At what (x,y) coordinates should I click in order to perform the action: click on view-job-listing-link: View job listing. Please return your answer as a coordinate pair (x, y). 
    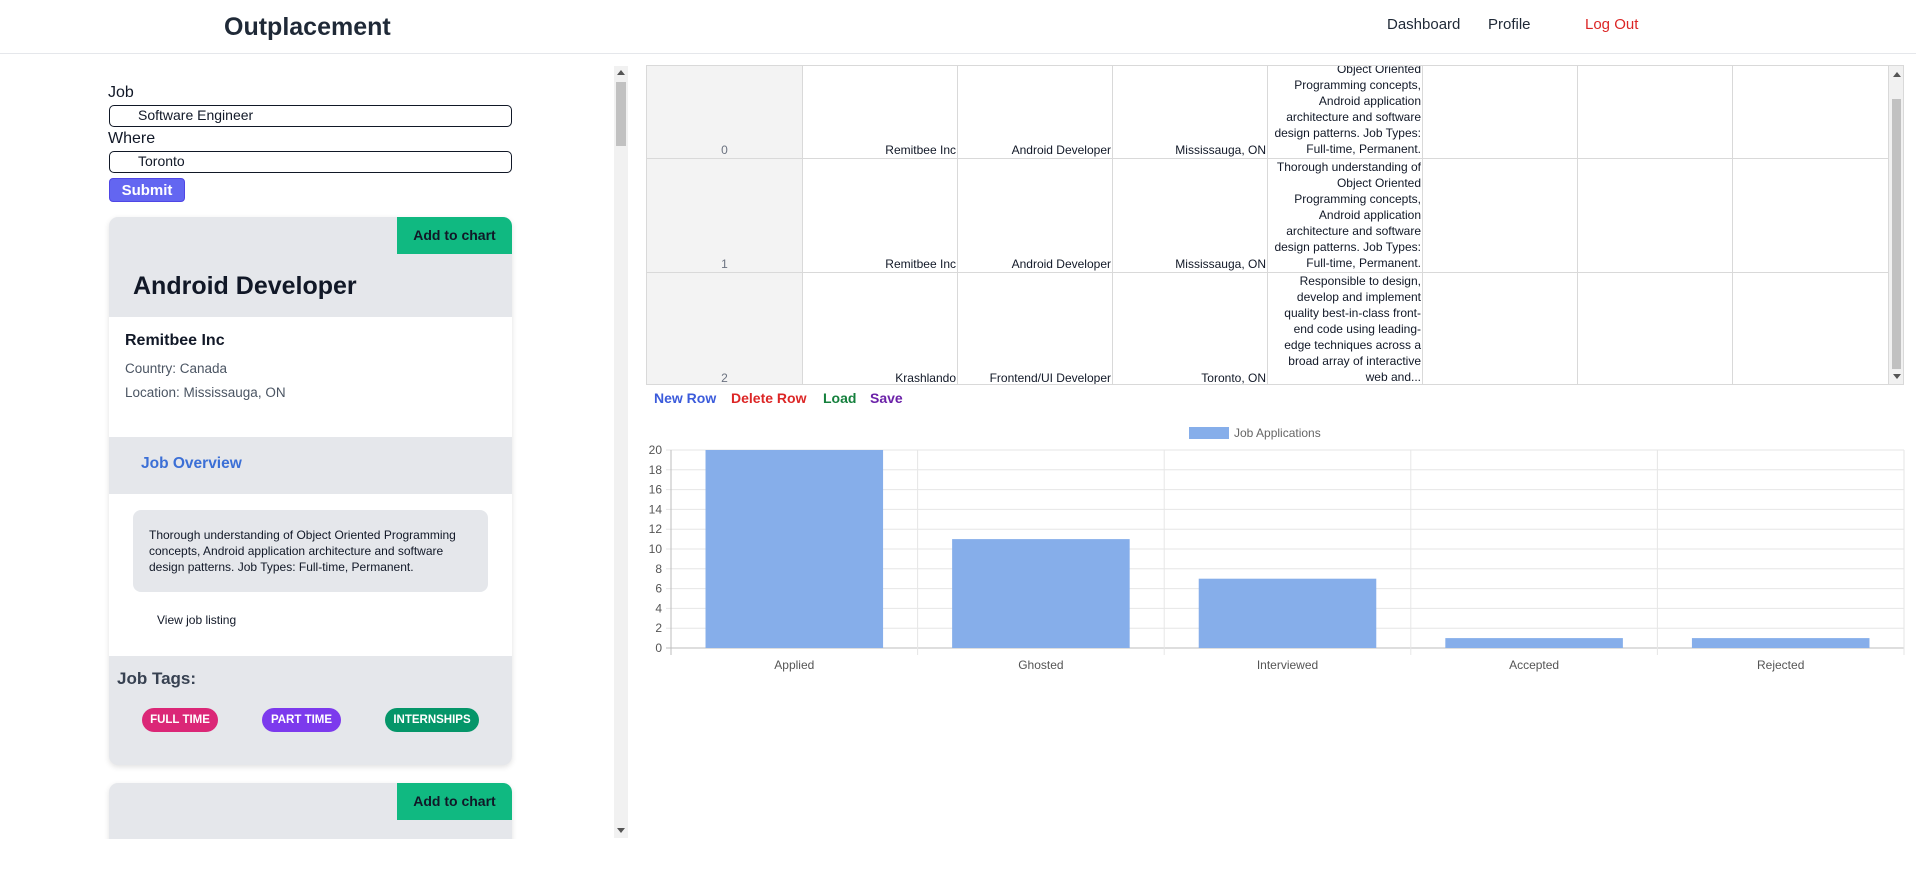
    Looking at the image, I should click on (196, 620).